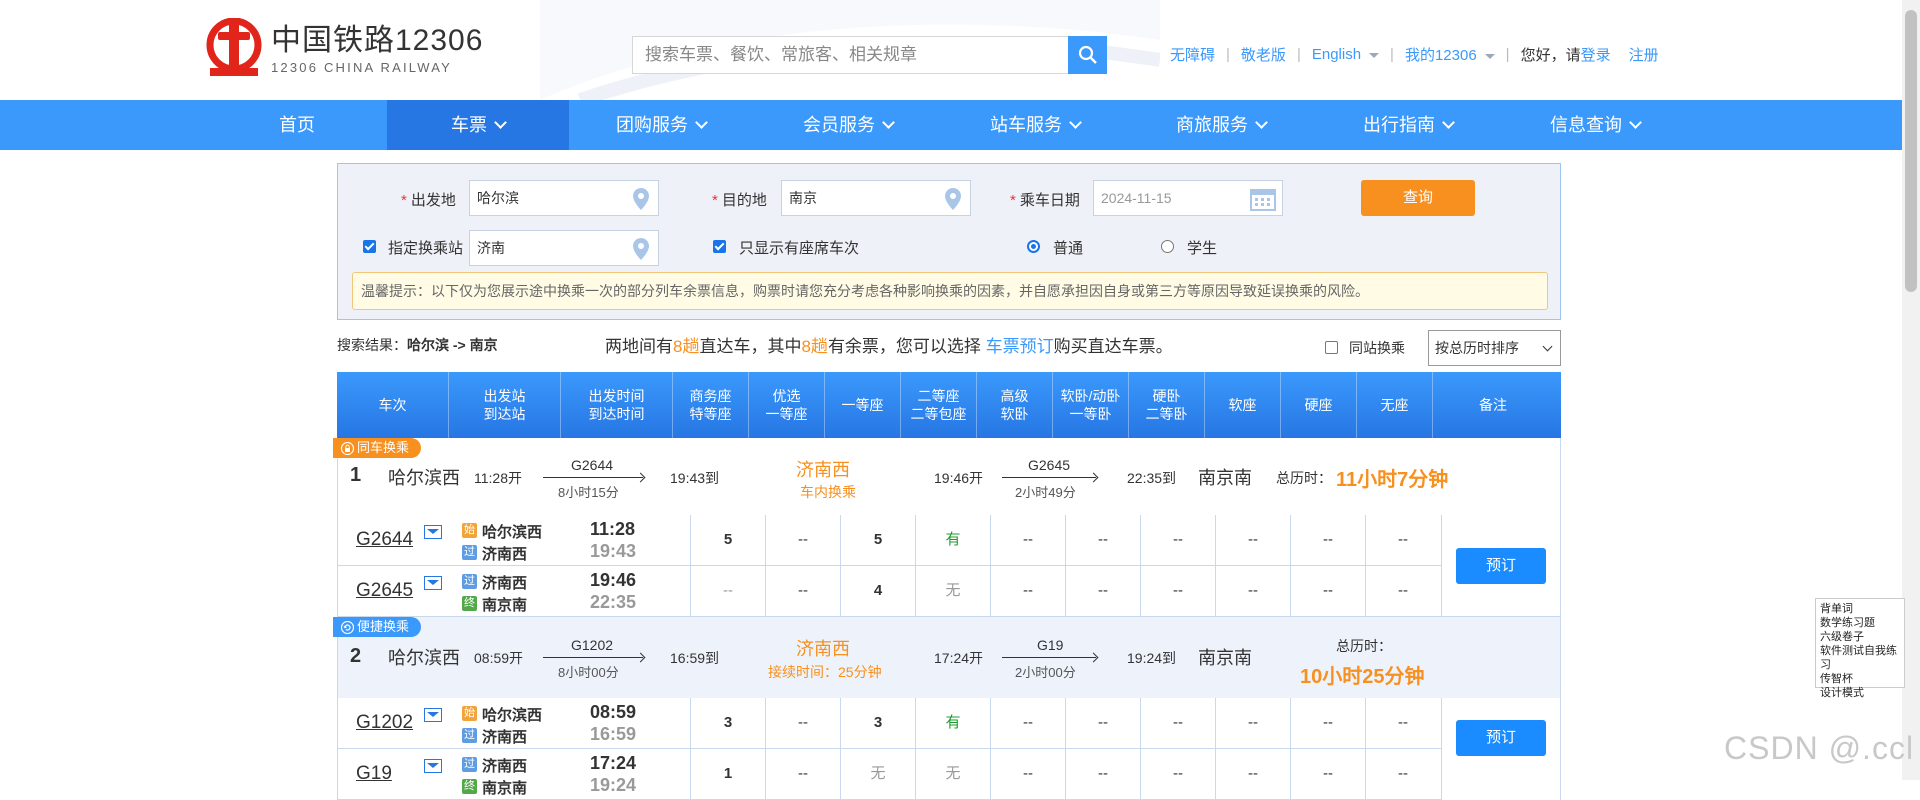  I want to click on to-input: 南京, so click(876, 198).